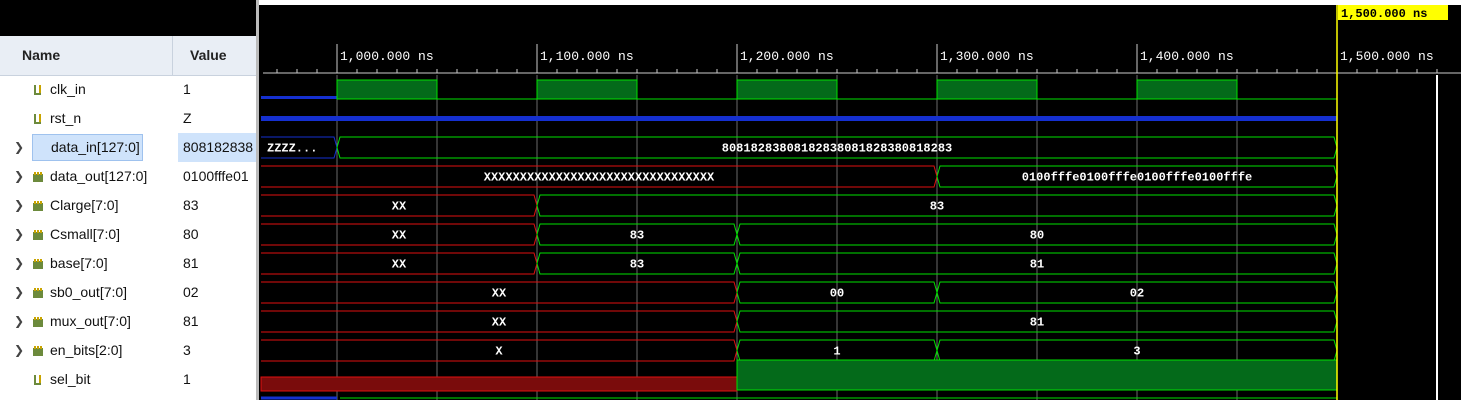  I want to click on bus-value-label: XXXXXXXXXXXXXXXXXXXXXXXXXXXXXXXX, so click(599, 178).